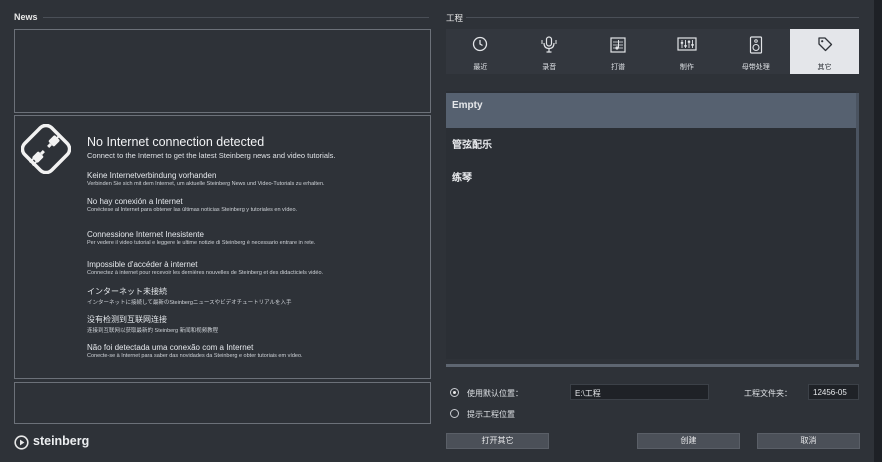 Image resolution: width=882 pixels, height=462 pixels. I want to click on project-folder-field: 12456-05, so click(833, 392).